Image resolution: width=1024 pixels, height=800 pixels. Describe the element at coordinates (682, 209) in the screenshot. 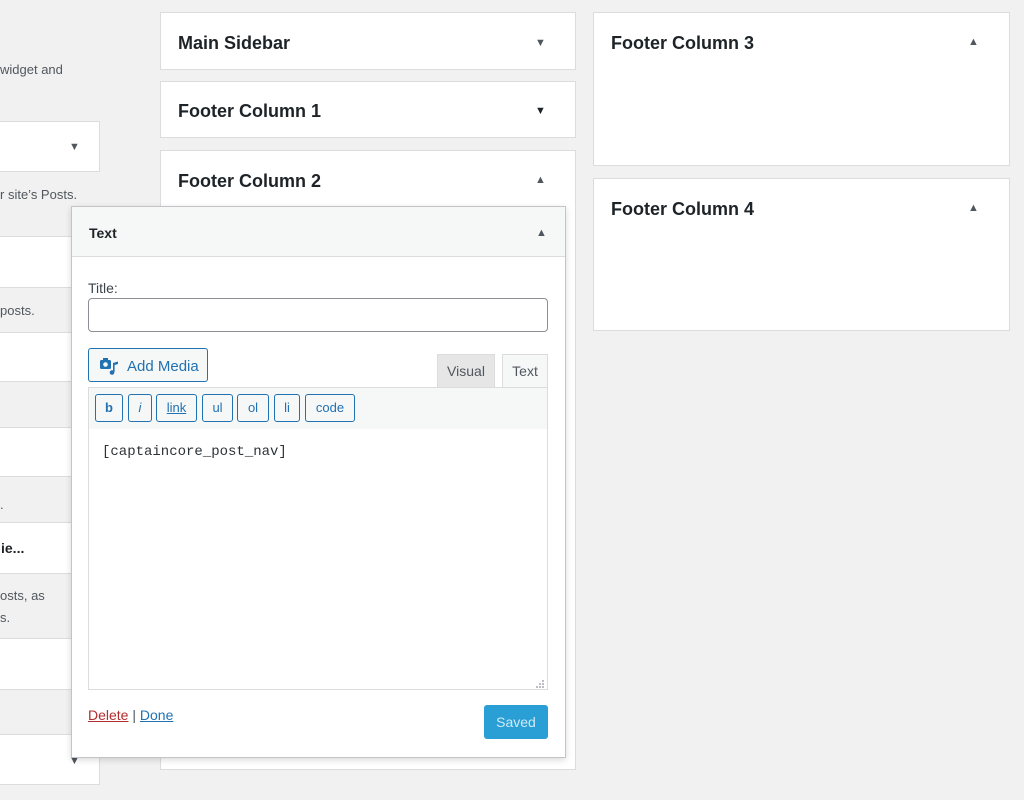

I see `sidebar-title: Footer Column 4` at that location.